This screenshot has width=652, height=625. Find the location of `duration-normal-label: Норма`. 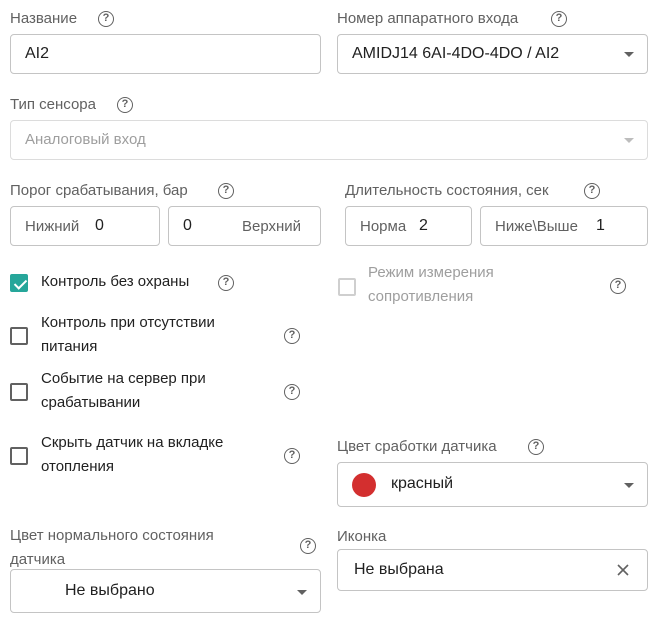

duration-normal-label: Норма is located at coordinates (383, 226).